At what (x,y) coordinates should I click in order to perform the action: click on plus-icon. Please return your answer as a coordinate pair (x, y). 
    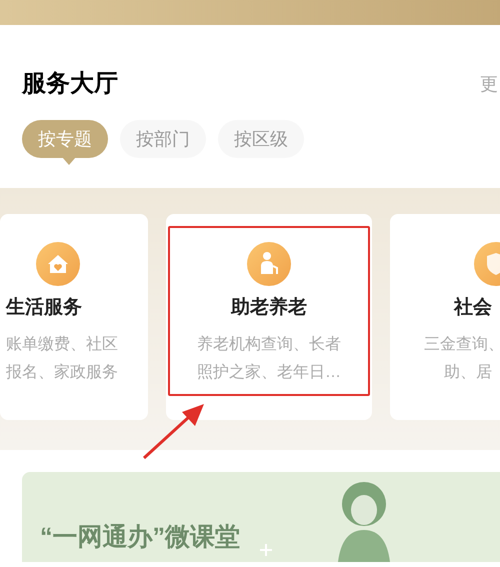
    Looking at the image, I should click on (266, 550).